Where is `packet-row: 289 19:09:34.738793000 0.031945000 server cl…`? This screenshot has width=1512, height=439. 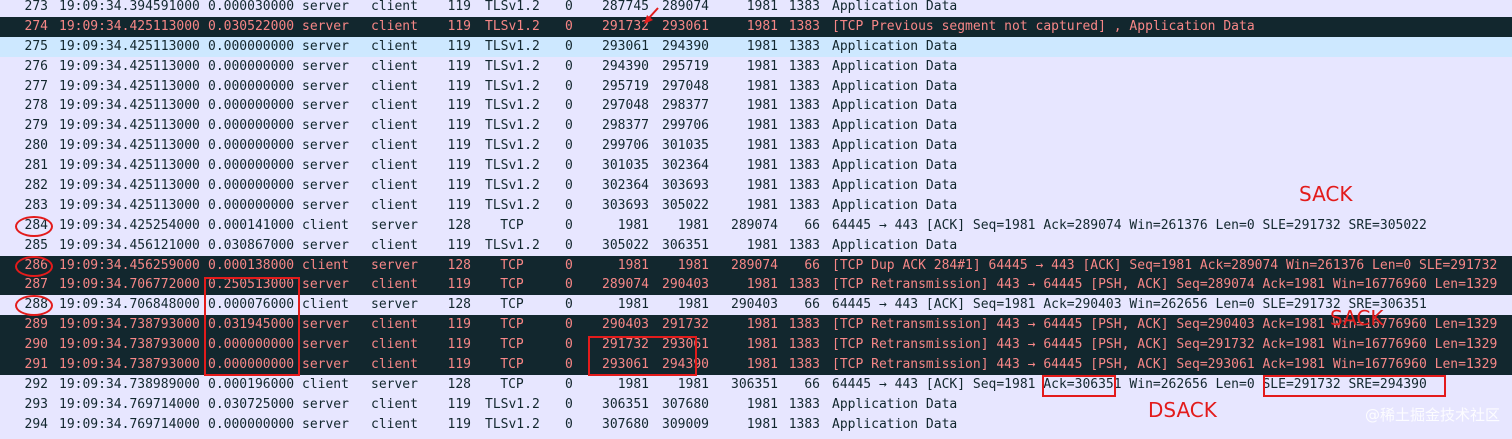
packet-row: 289 19:09:34.738793000 0.031945000 server cl… is located at coordinates (756, 325).